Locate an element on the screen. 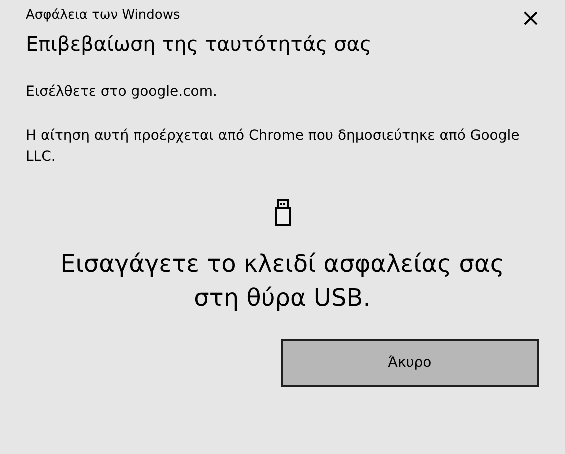 This screenshot has height=454, width=565. close-button: × is located at coordinates (530, 18).